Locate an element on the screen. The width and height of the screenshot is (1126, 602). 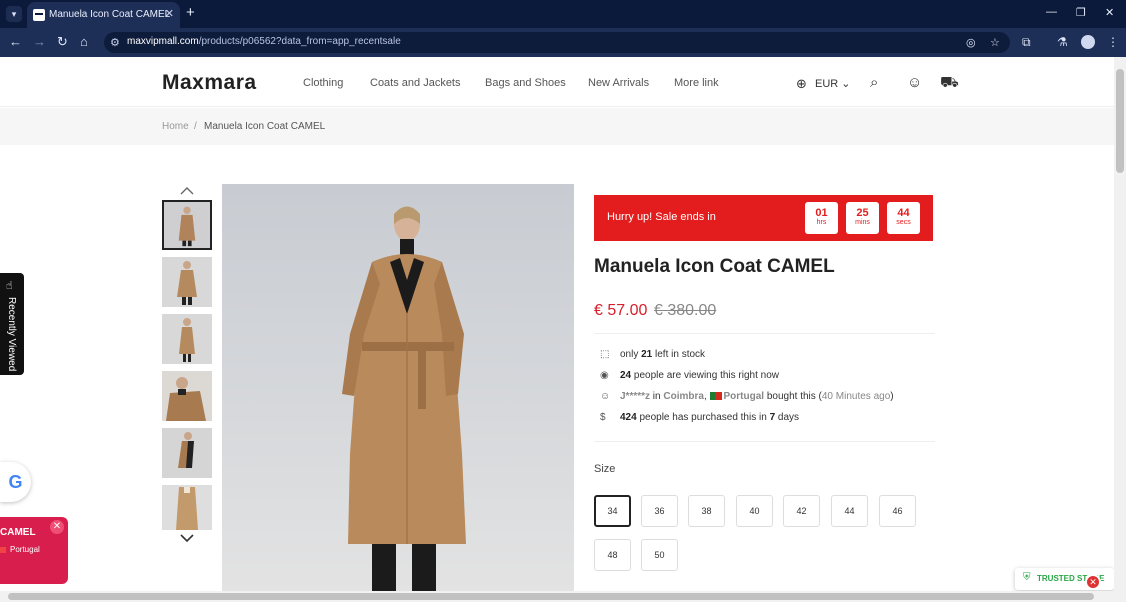
currency-selector: EUR ⌄ is located at coordinates (833, 83).